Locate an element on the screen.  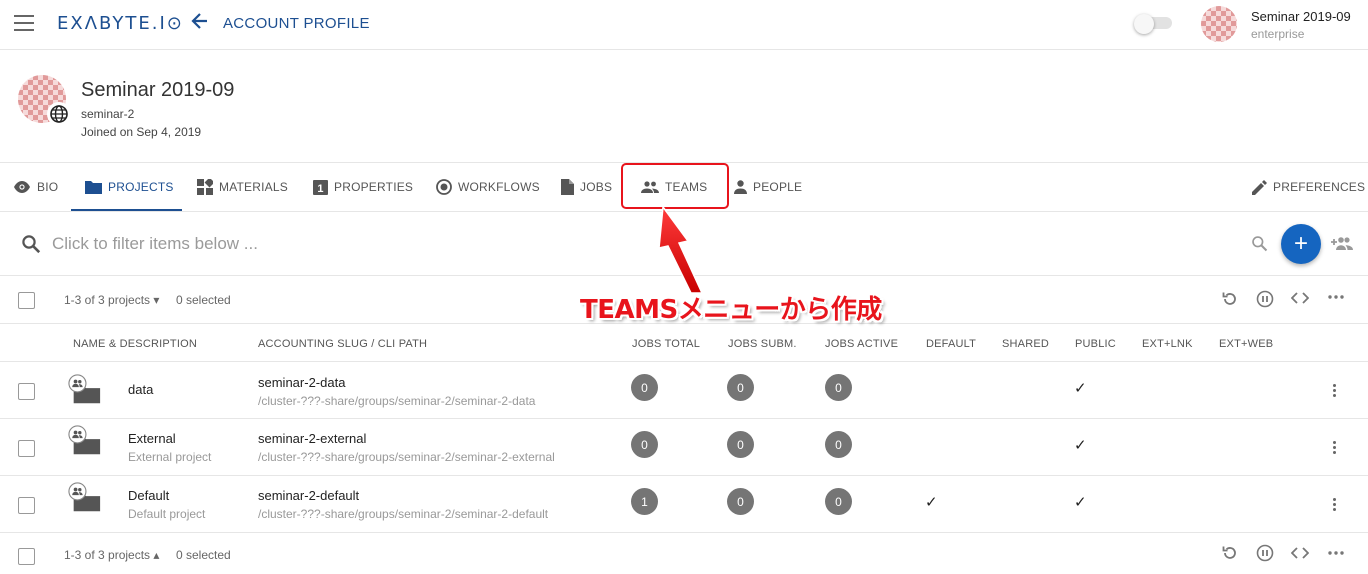
column-header: SHARED is located at coordinates (1025, 344).